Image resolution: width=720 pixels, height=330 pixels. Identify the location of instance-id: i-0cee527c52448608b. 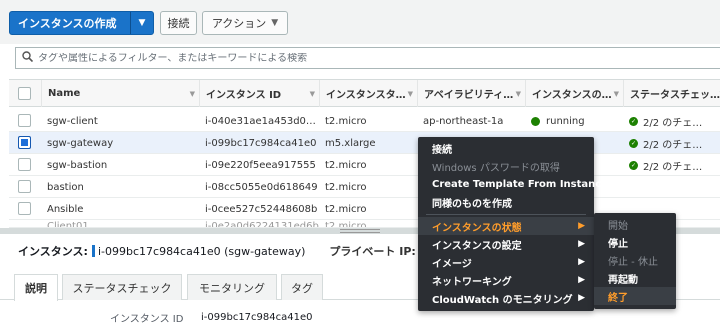
(261, 209).